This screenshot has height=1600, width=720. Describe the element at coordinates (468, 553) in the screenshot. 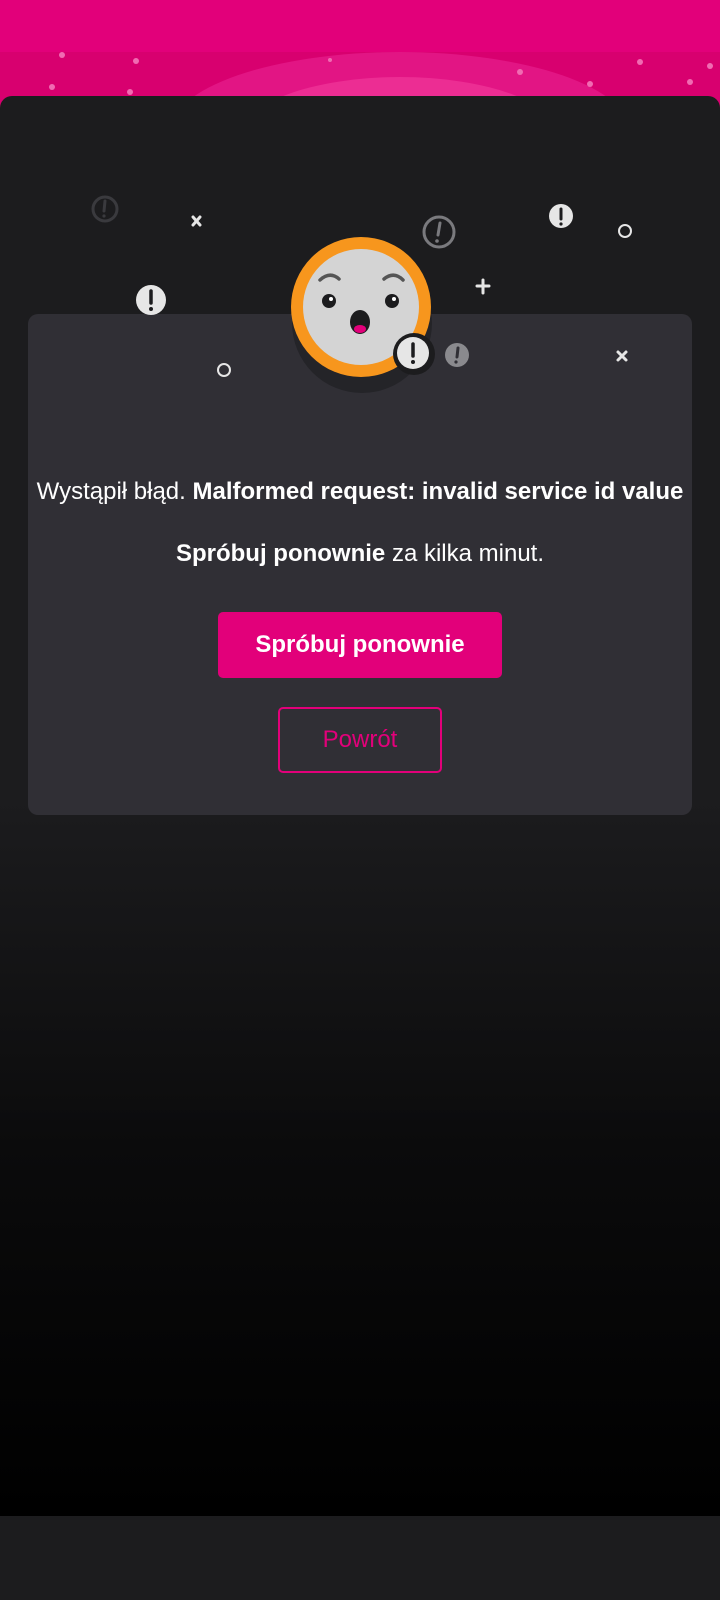

I see `retry-hint-rest: za kilka minut.` at that location.